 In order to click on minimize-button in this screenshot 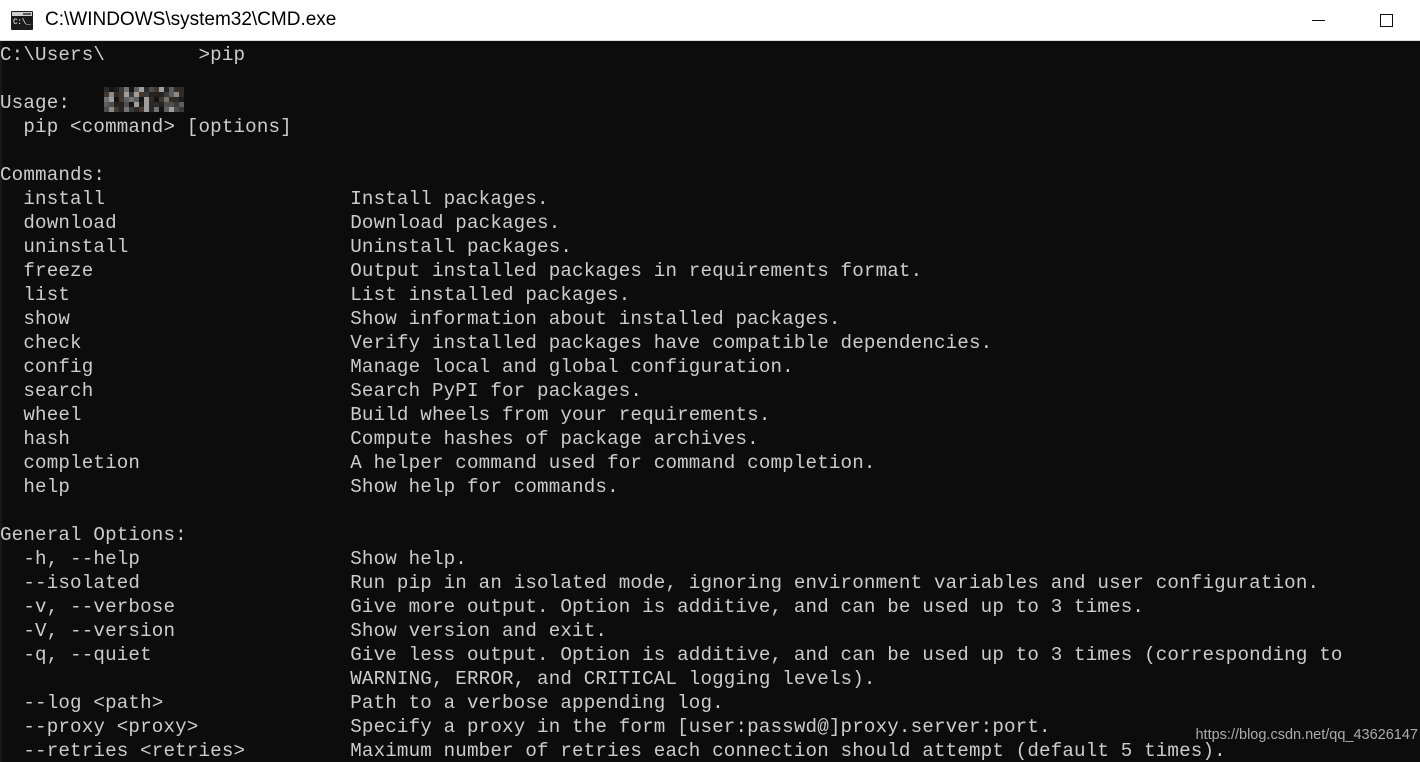, I will do `click(1318, 20)`.